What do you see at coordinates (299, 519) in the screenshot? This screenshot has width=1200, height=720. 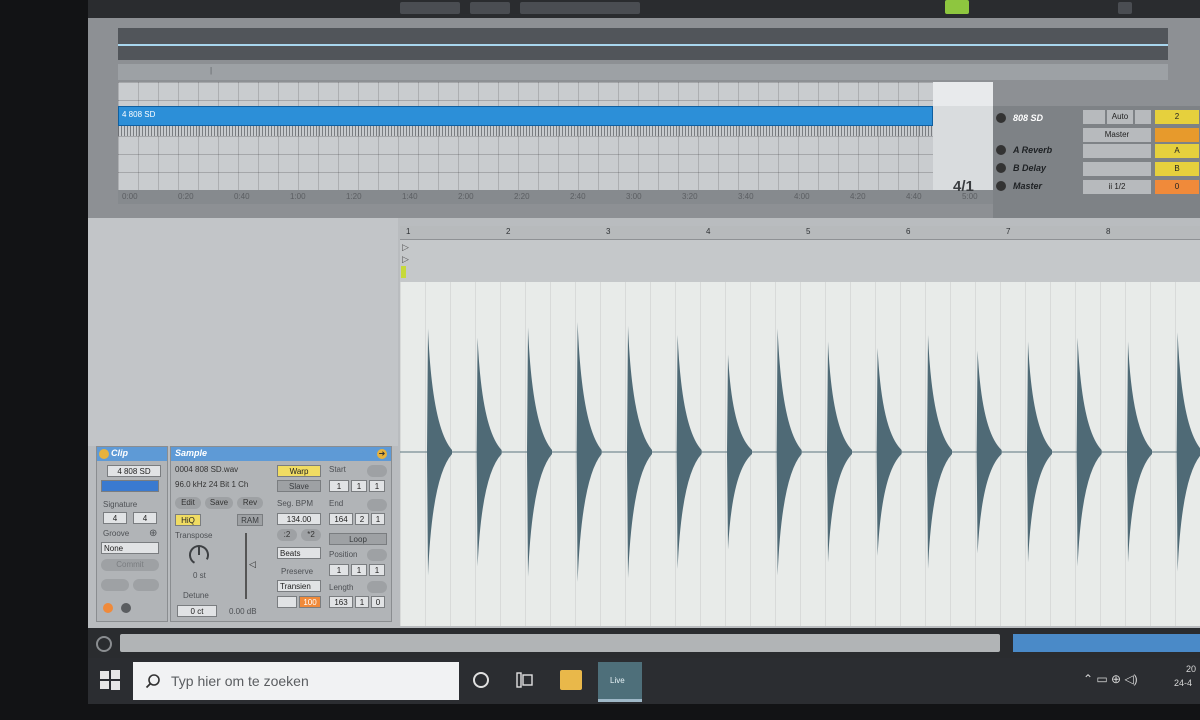 I see `seg-bpm-field: 134.00` at bounding box center [299, 519].